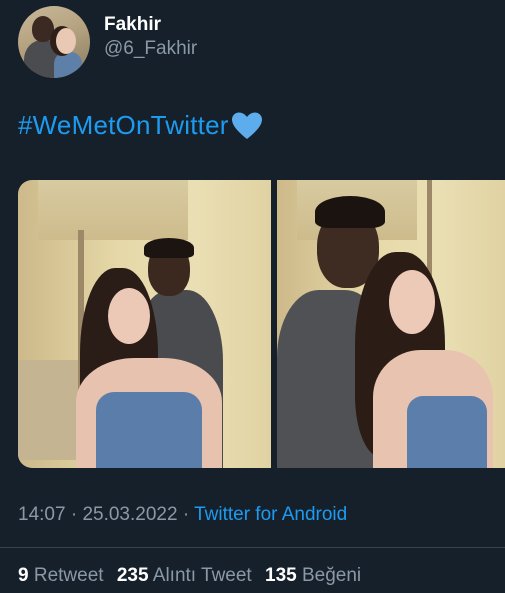 The image size is (505, 593). Describe the element at coordinates (68, 575) in the screenshot. I see `retweets-label: Retweet` at that location.